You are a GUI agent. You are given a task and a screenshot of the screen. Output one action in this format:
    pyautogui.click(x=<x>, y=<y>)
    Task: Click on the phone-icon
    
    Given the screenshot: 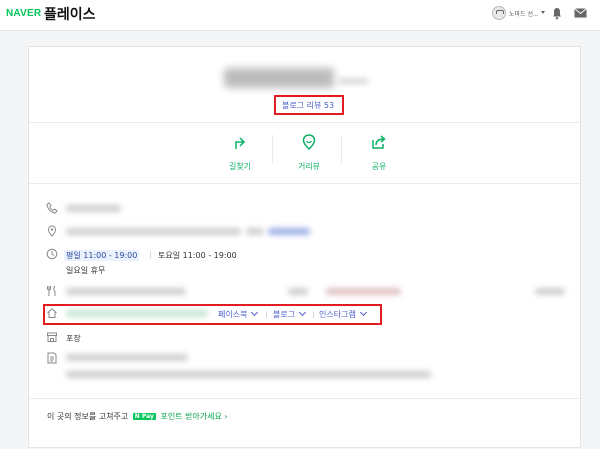 What is the action you would take?
    pyautogui.click(x=52, y=208)
    